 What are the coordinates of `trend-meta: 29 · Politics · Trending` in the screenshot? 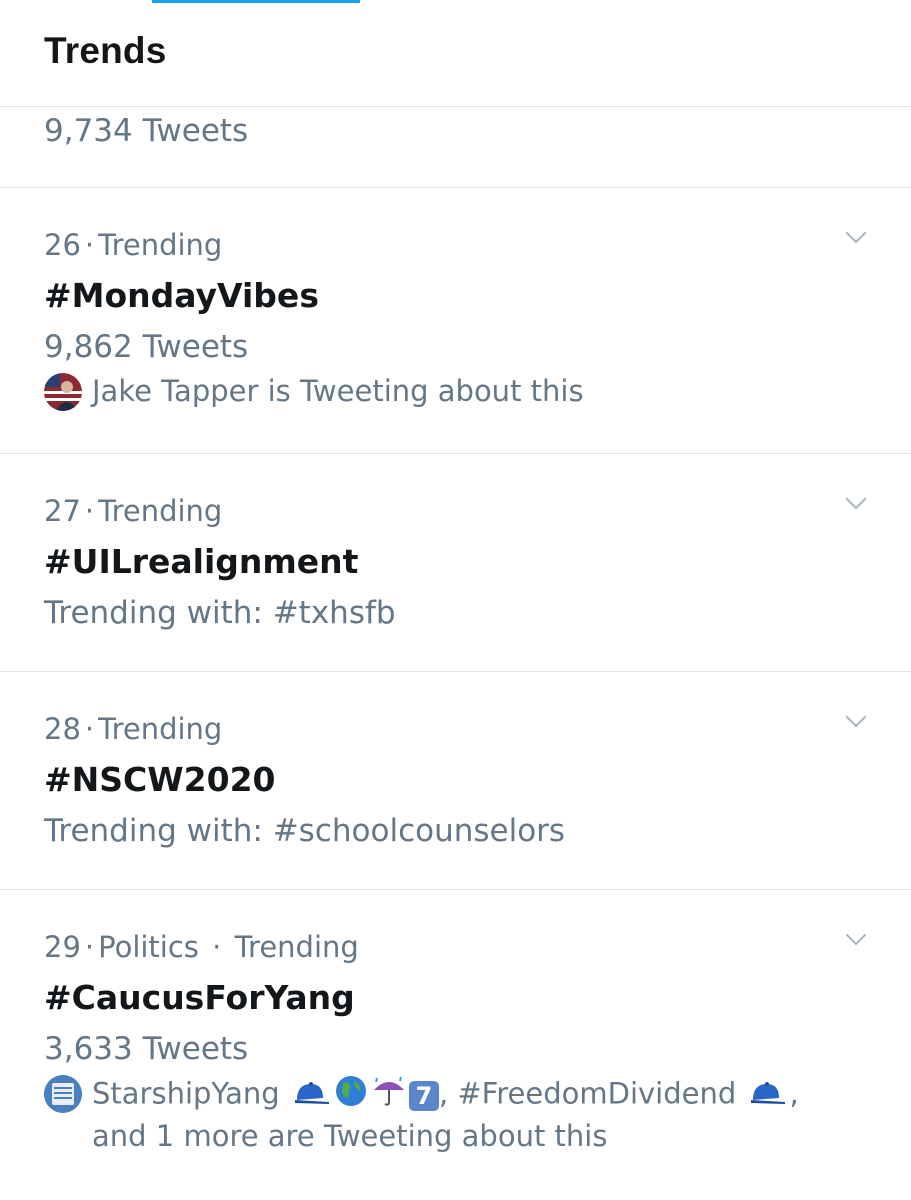 It's located at (201, 947).